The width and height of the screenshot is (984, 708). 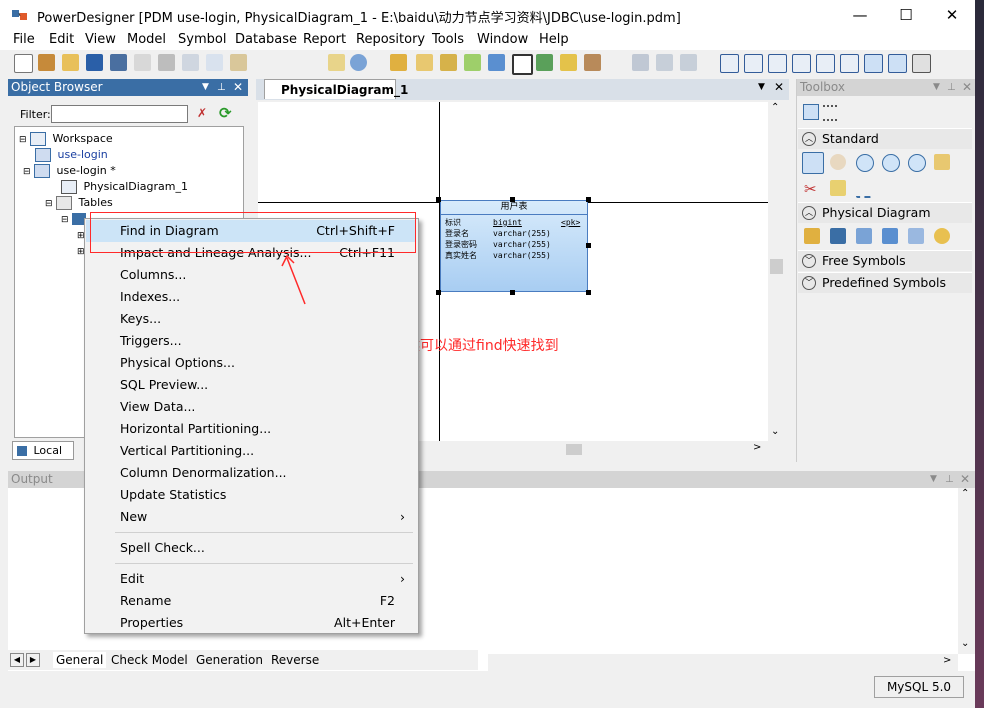 I want to click on delete-tool-icon: ✂, so click(x=812, y=189).